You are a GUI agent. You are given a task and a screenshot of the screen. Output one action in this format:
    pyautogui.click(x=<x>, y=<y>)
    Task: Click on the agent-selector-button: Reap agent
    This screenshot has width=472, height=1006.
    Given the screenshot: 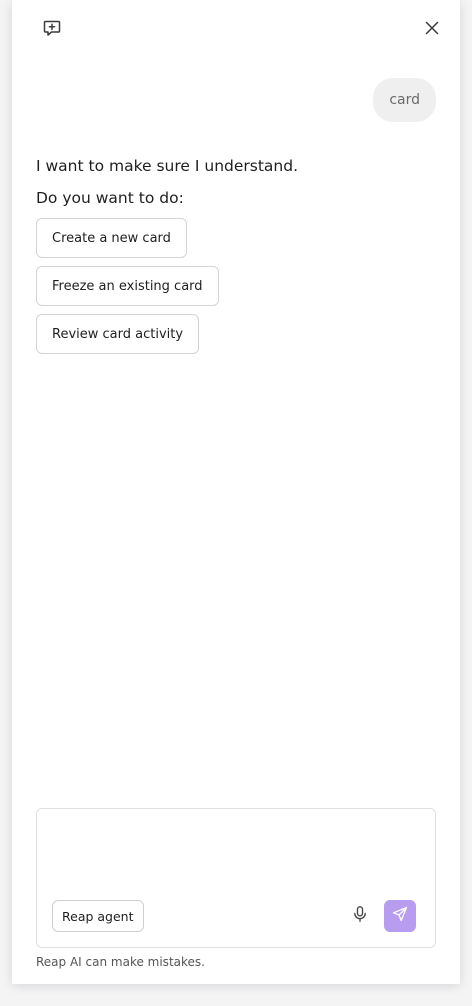 What is the action you would take?
    pyautogui.click(x=98, y=916)
    